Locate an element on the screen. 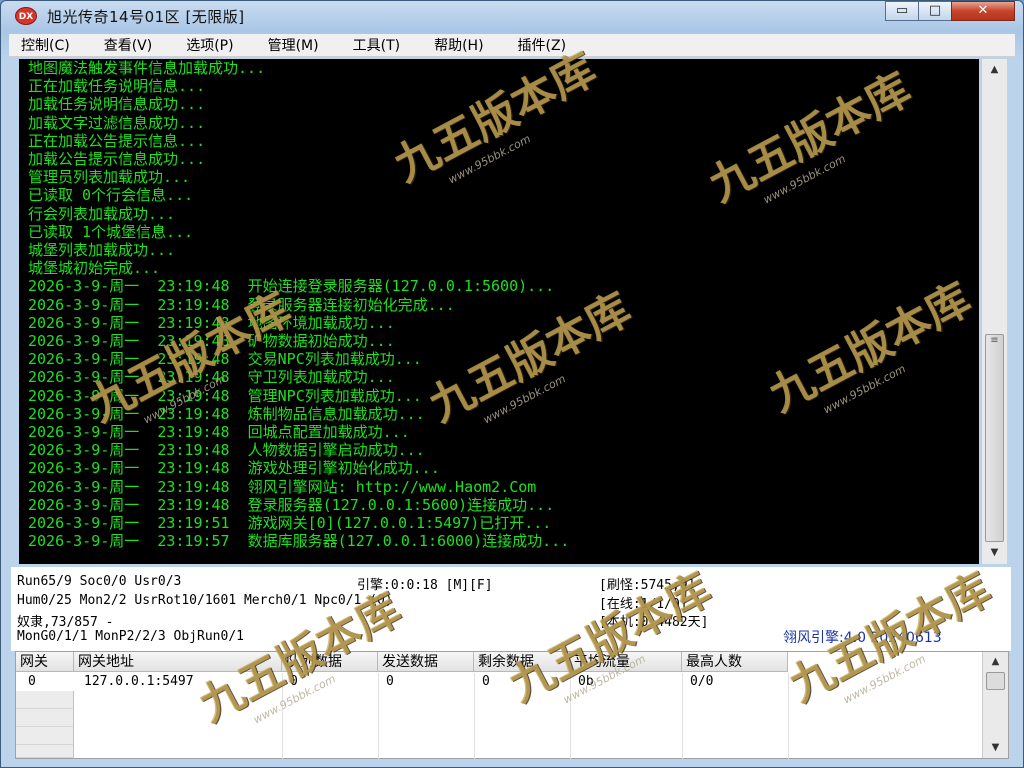 Image resolution: width=1024 pixels, height=768 pixels. menu-tools: 工具(T) is located at coordinates (376, 45).